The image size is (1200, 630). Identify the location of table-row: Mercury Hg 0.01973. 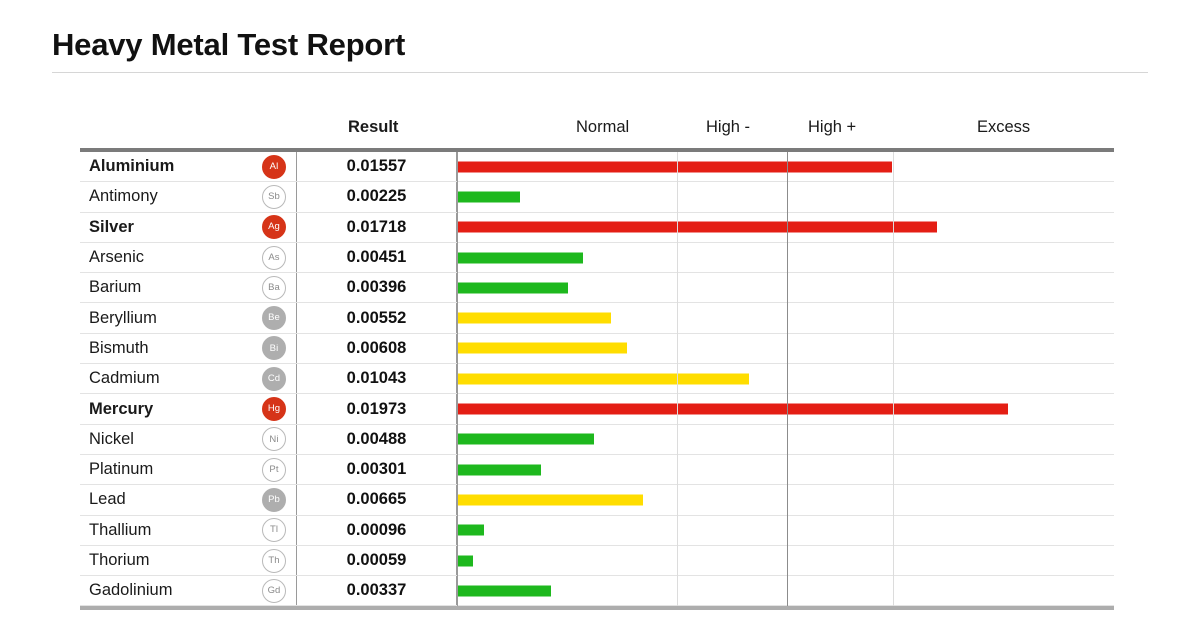
(597, 409).